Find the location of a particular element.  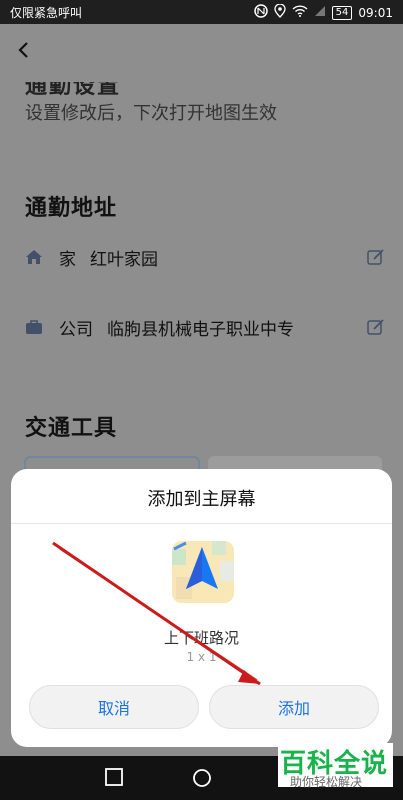

location-icon is located at coordinates (280, 12).